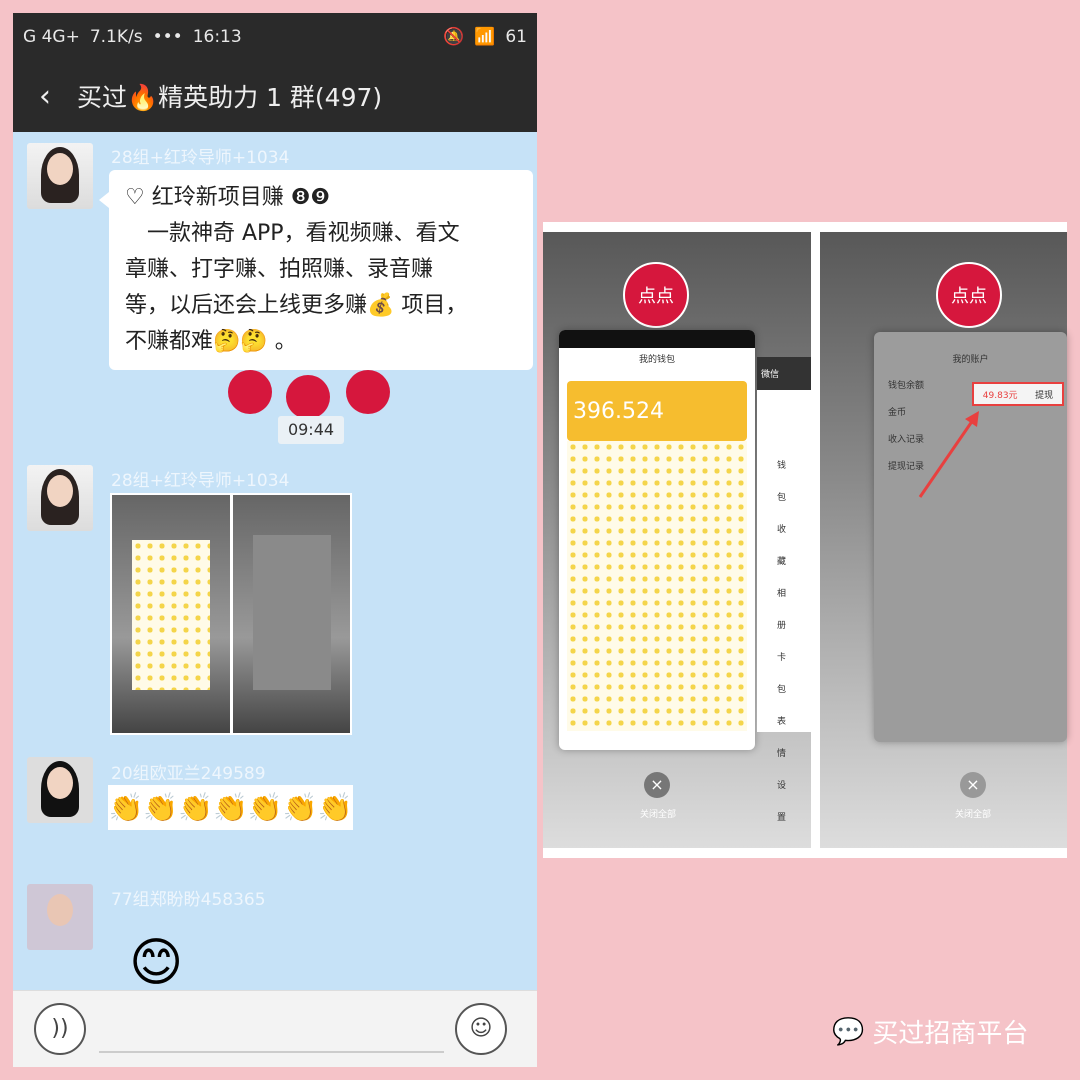 The image size is (1080, 1080). Describe the element at coordinates (656, 360) in the screenshot. I see `wallet-title: 我的钱包` at that location.